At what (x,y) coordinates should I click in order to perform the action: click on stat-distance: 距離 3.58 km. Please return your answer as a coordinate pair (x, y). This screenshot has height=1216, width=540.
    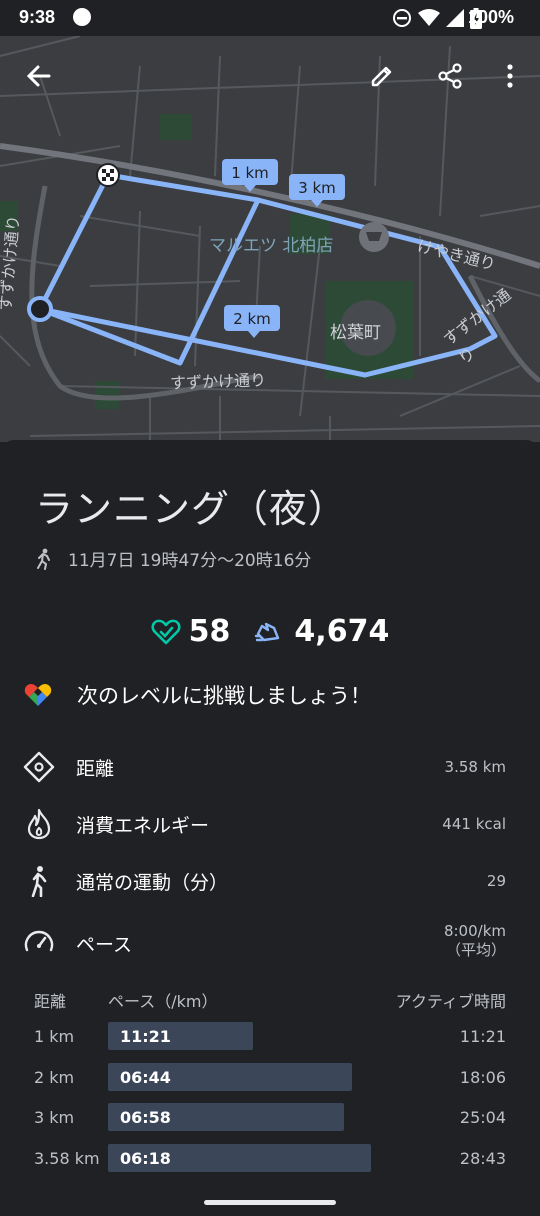
    Looking at the image, I should click on (265, 767).